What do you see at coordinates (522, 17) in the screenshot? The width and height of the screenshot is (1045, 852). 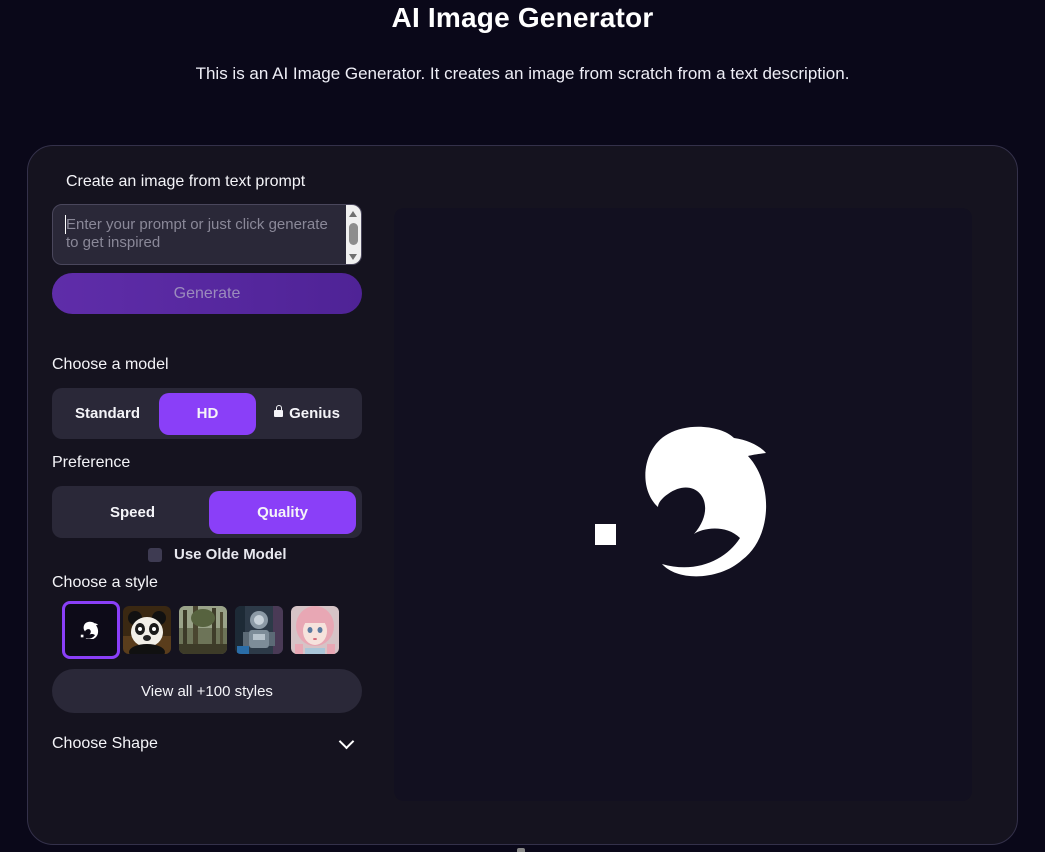 I see `page-title: AI Image Generator` at bounding box center [522, 17].